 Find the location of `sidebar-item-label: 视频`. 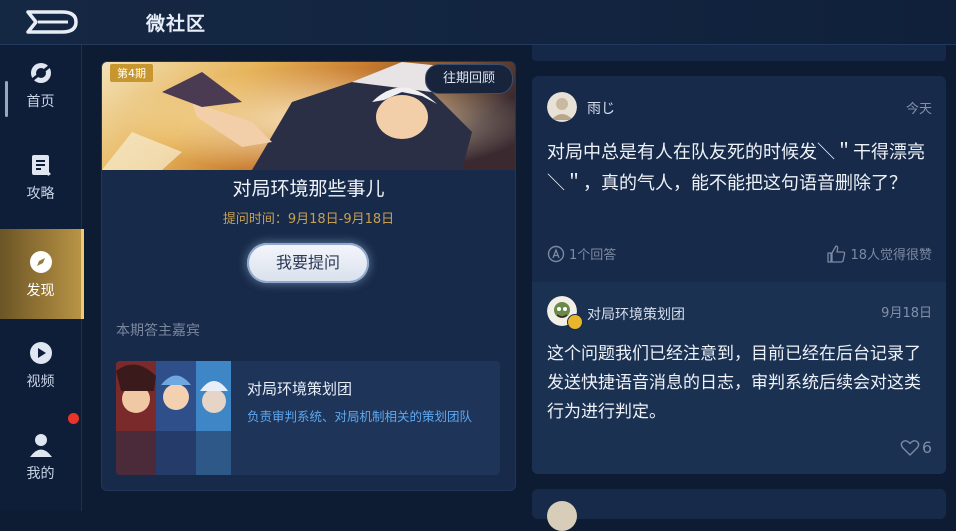

sidebar-item-label: 视频 is located at coordinates (40, 381).